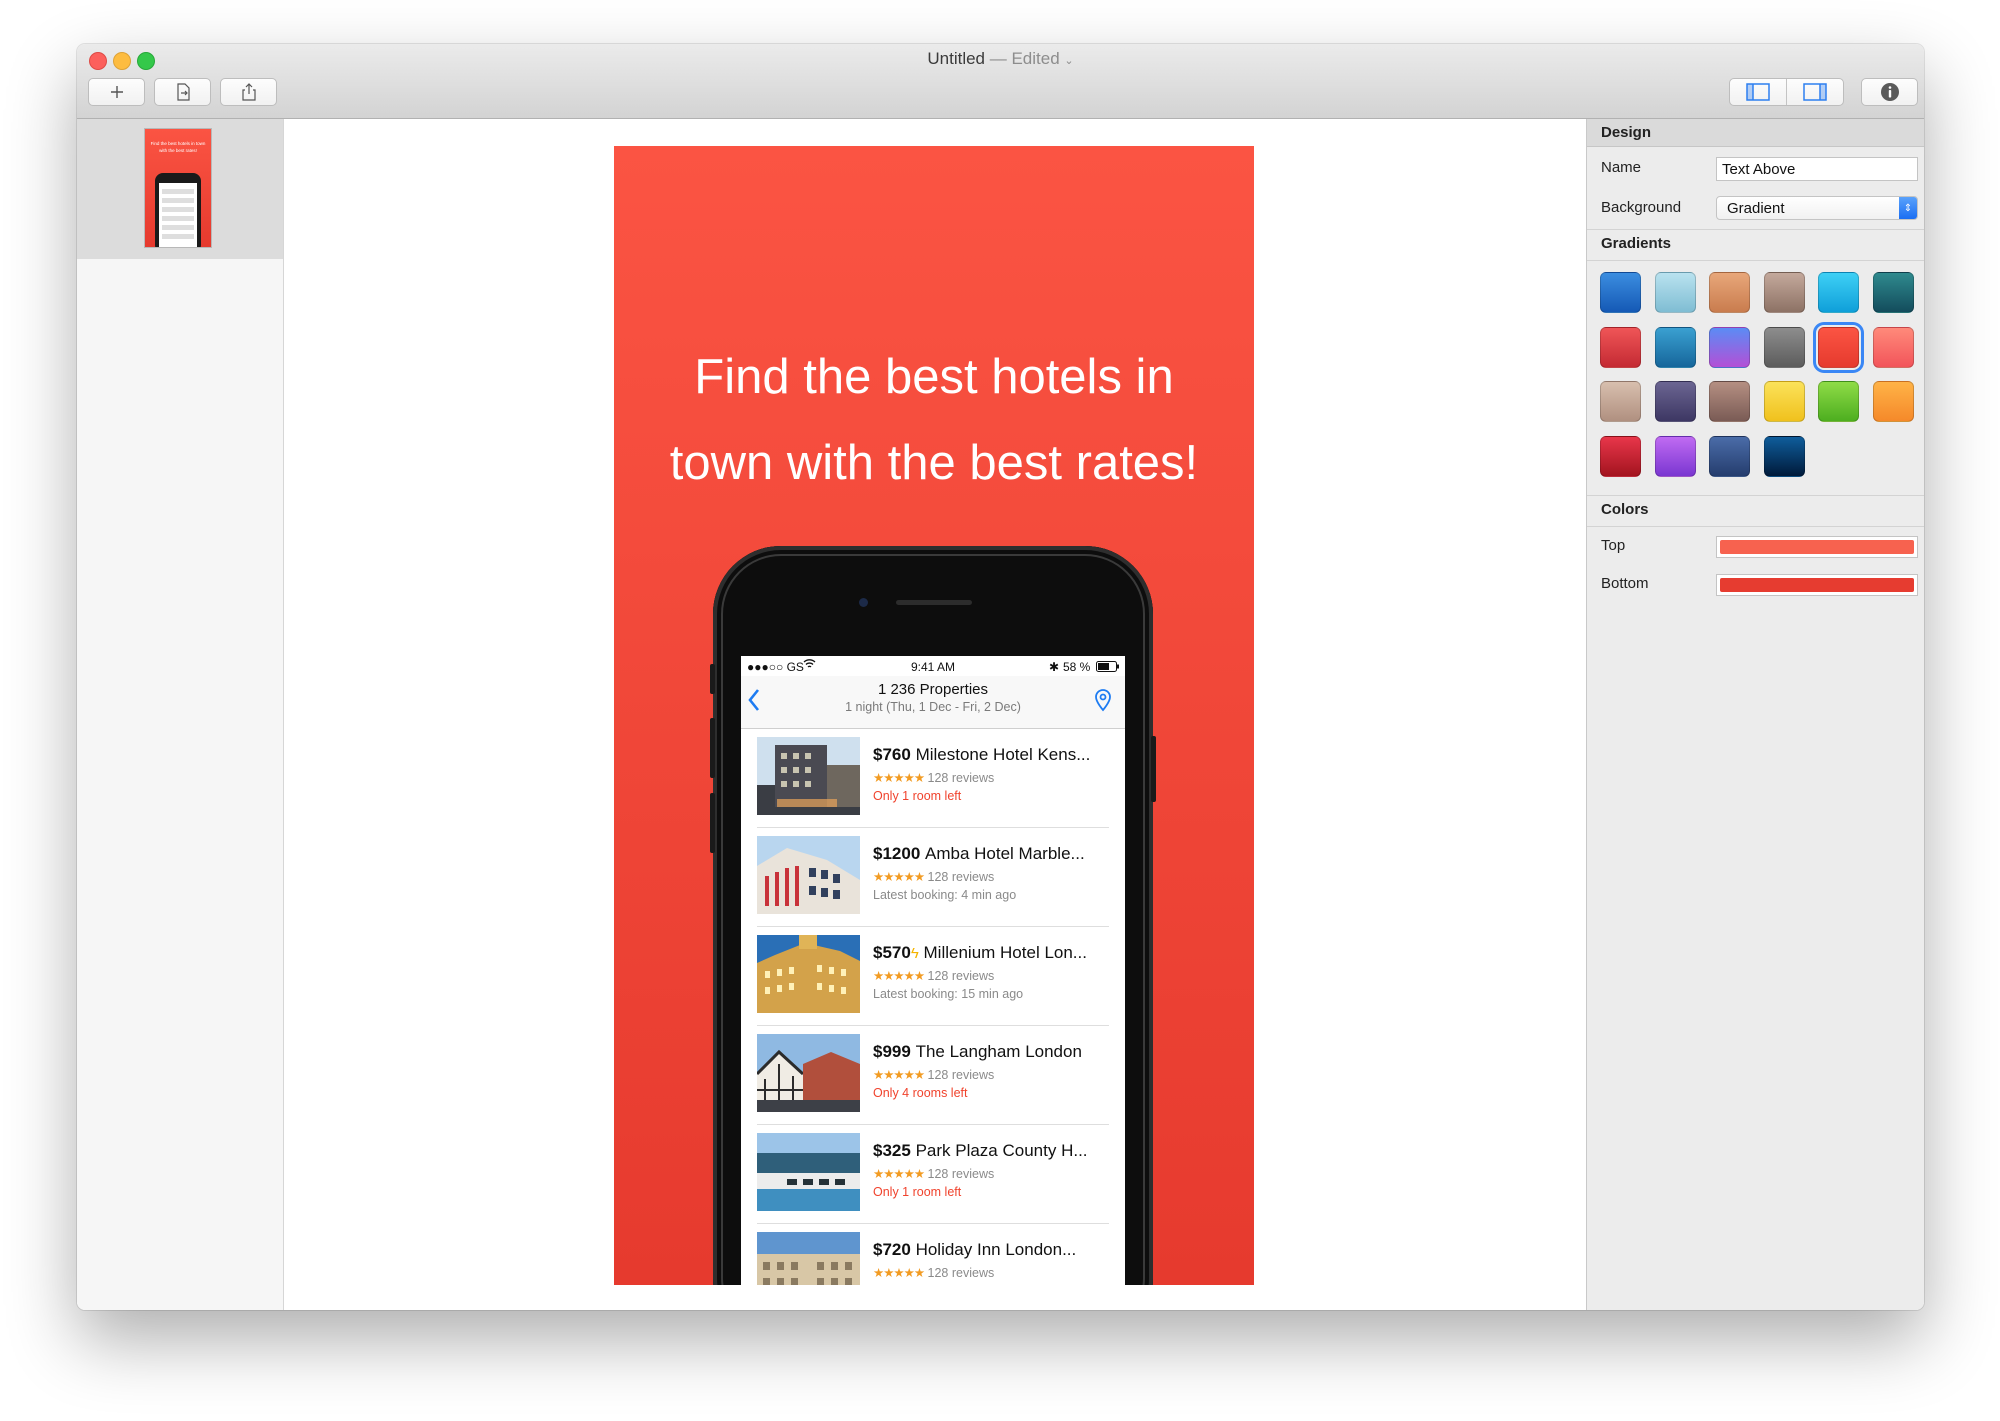  I want to click on hotel-price: $999, so click(892, 1051).